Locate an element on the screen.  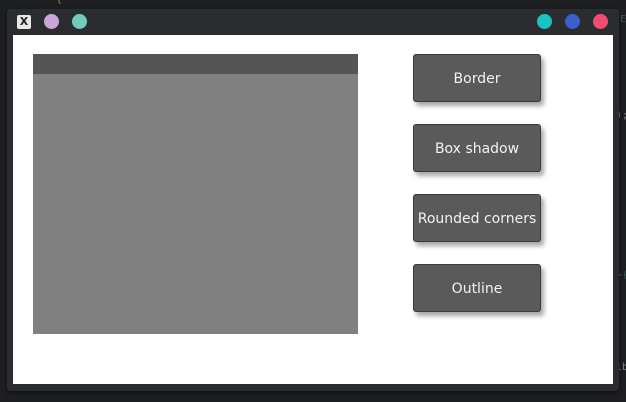
background-code-text: { is located at coordinates (59, 2).